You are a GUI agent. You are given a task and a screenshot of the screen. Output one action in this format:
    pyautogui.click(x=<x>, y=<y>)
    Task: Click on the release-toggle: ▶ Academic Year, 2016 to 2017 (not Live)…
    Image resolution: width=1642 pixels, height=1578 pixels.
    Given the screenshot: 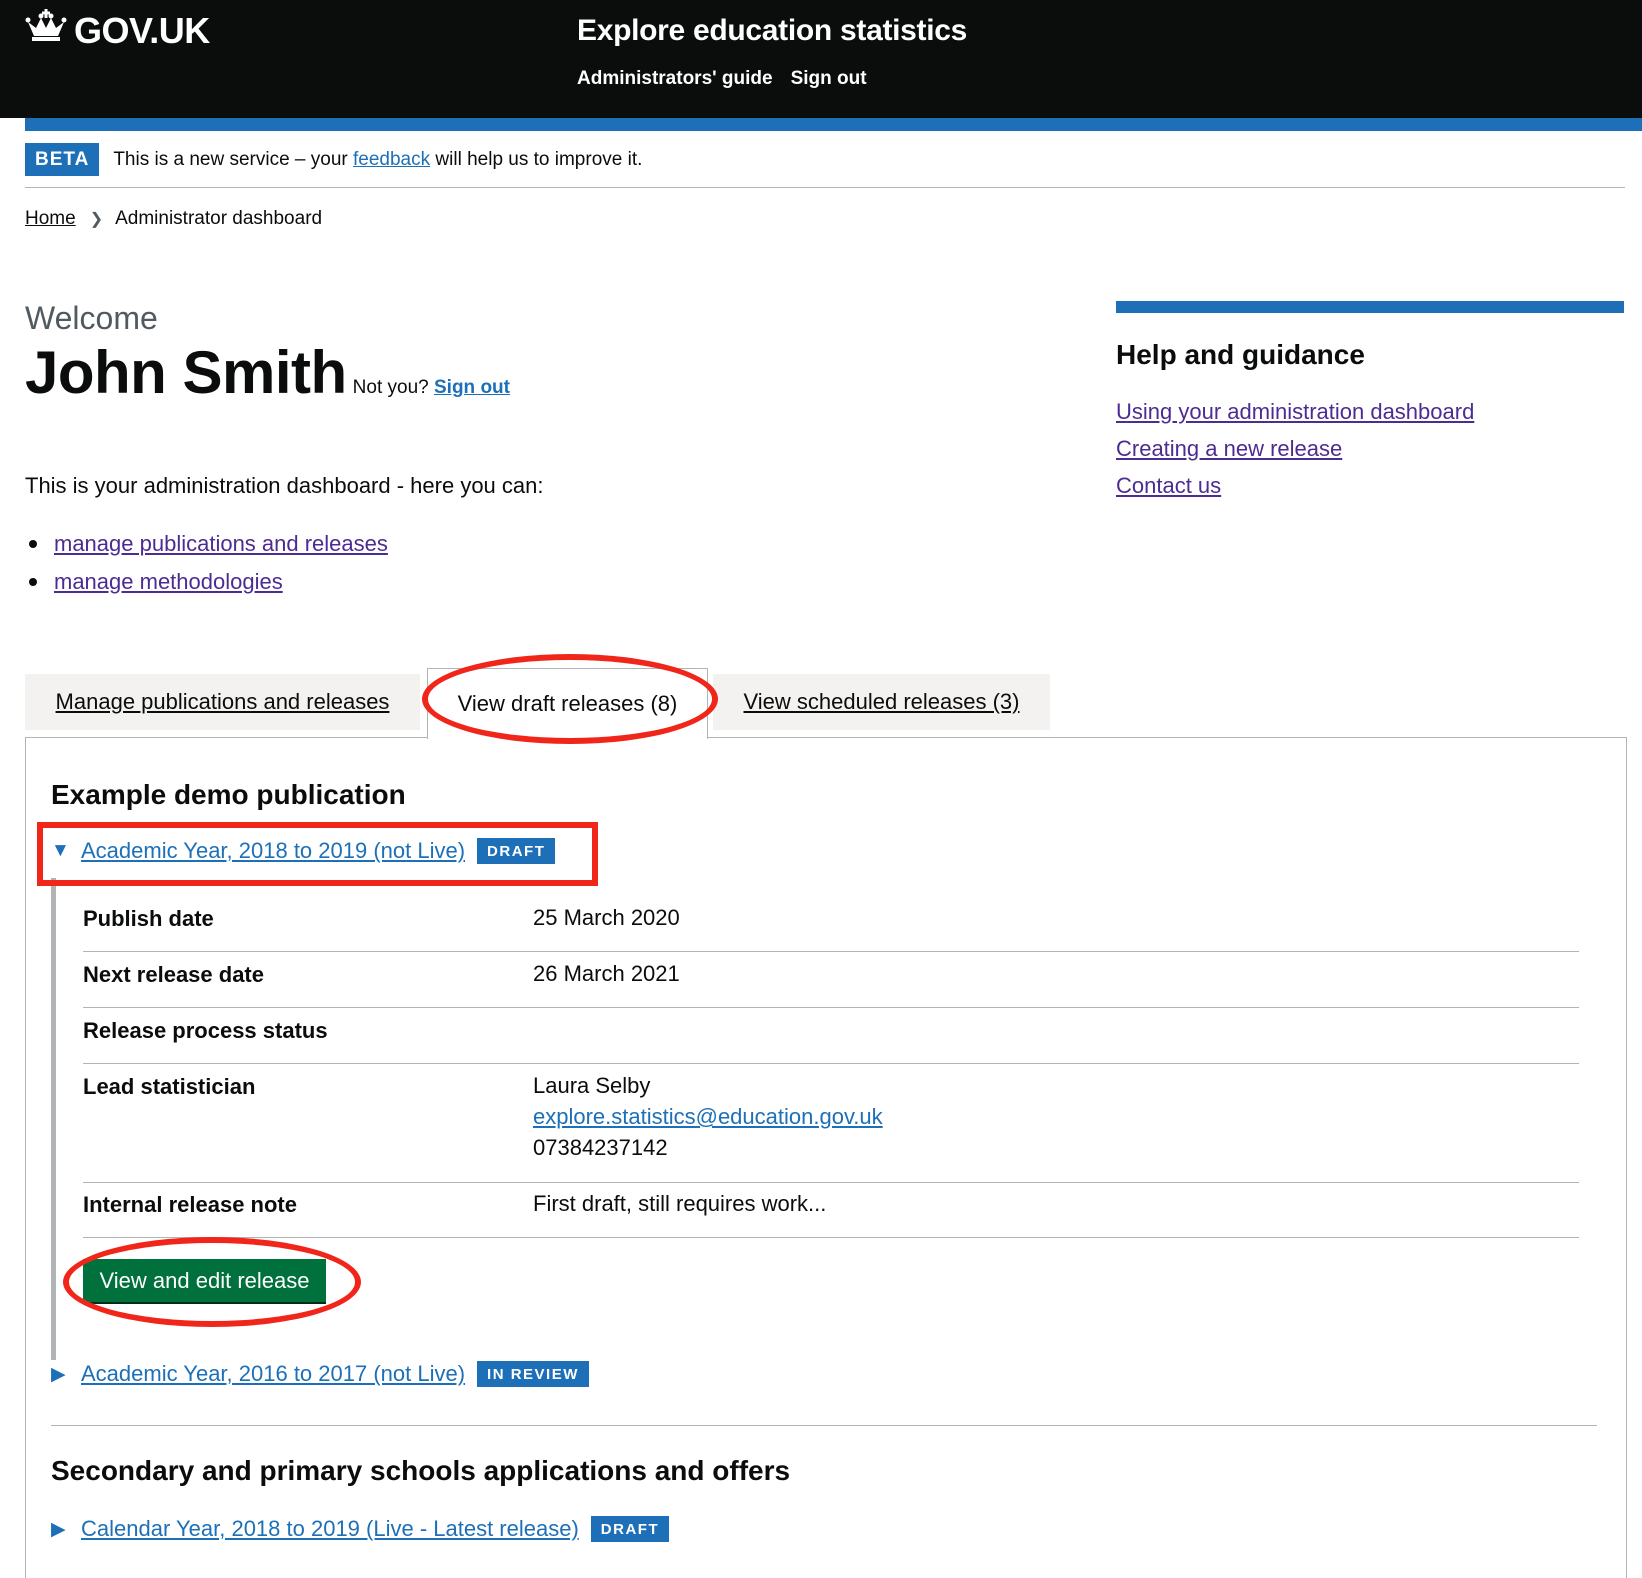 What is the action you would take?
    pyautogui.click(x=320, y=1374)
    